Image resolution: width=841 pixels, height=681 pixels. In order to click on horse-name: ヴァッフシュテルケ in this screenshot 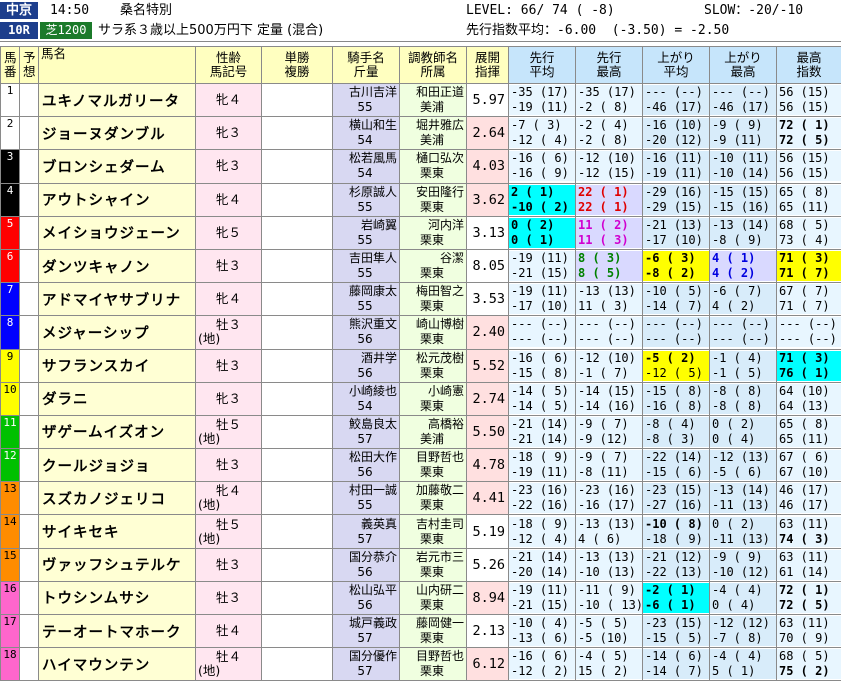, I will do `click(117, 564)`.